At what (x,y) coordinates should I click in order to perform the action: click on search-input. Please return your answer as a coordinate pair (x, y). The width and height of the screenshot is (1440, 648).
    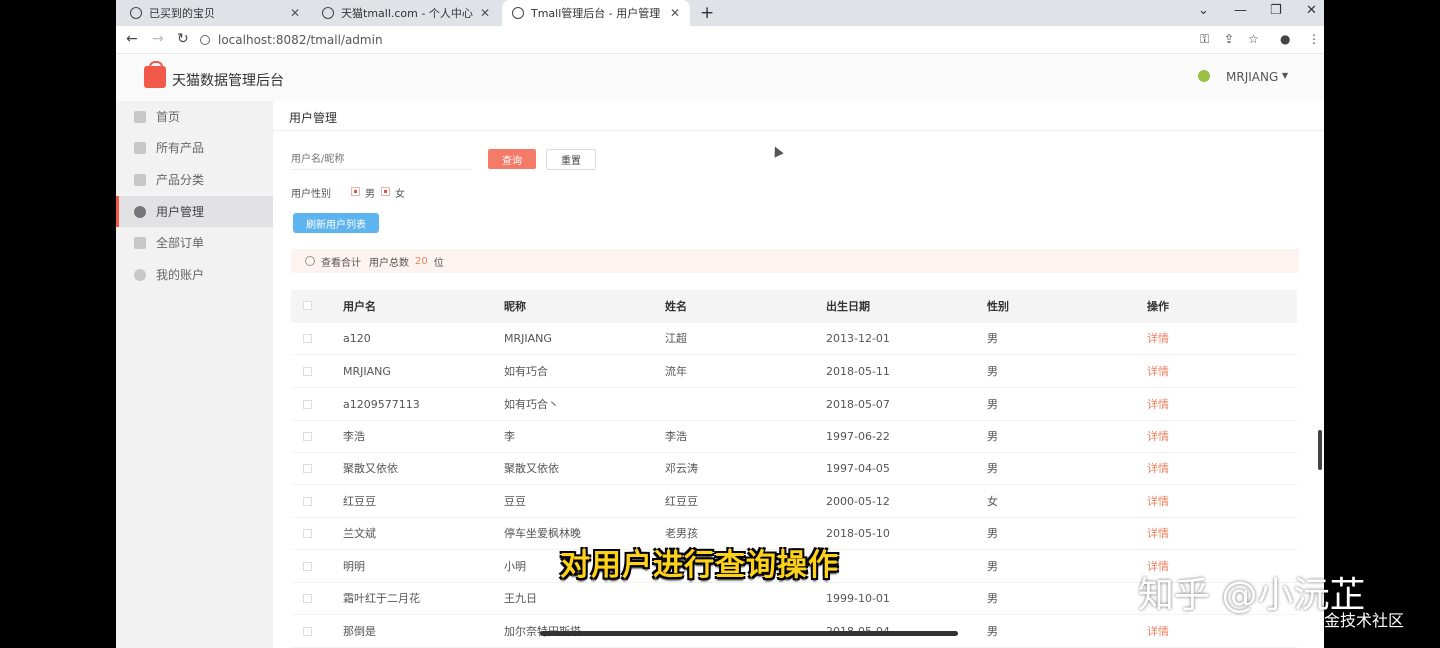
    Looking at the image, I should click on (381, 160).